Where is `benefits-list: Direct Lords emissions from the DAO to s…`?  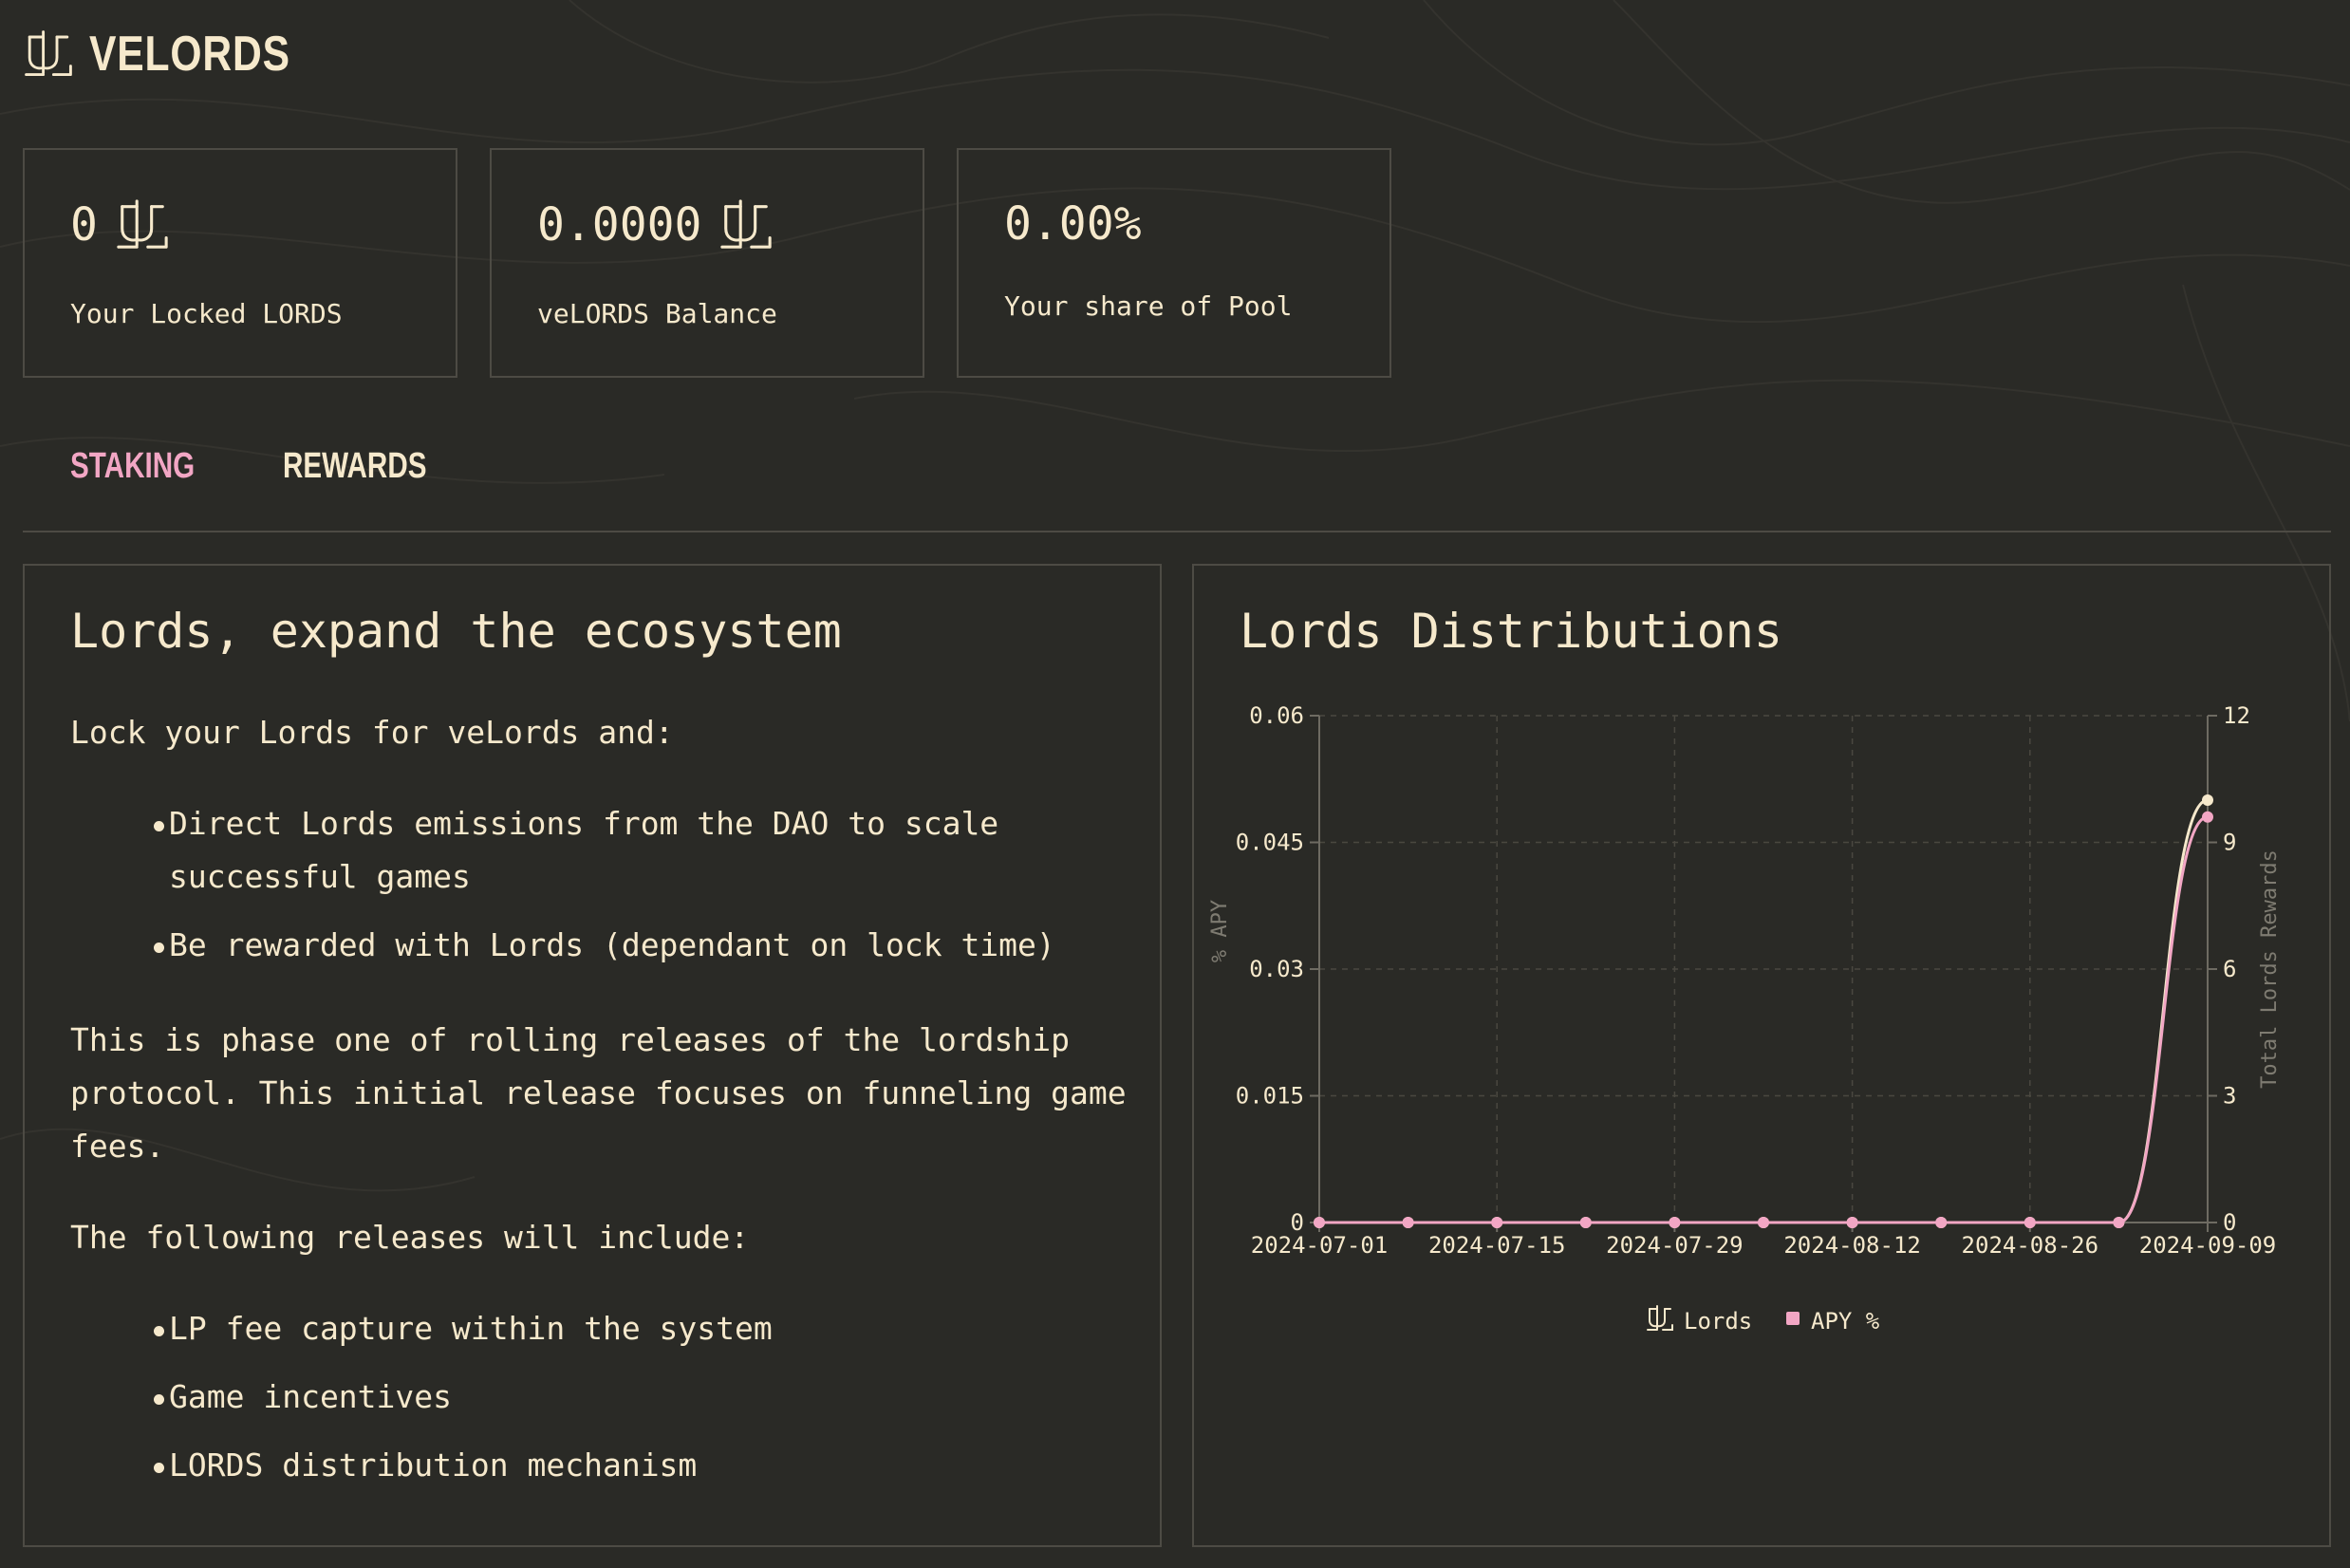
benefits-list: Direct Lords emissions from the DAO to s… is located at coordinates (562, 892).